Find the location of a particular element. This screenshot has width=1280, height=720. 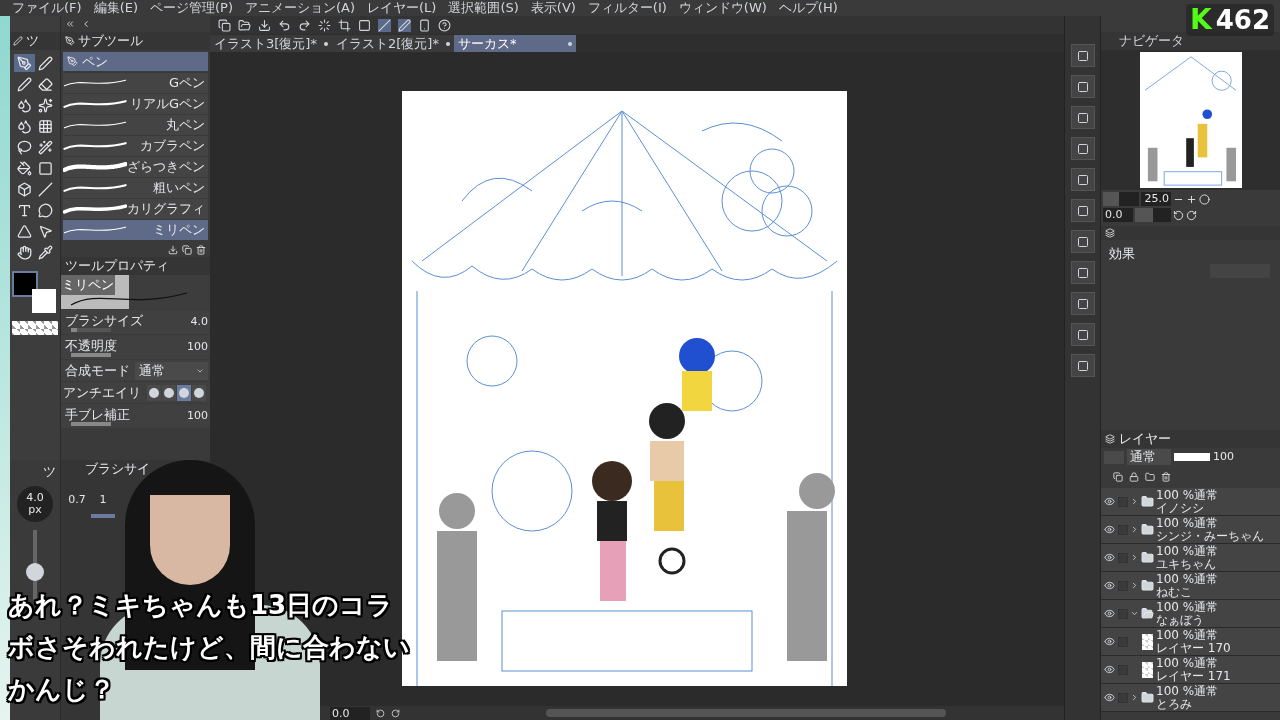

spray-icon is located at coordinates (24, 105).